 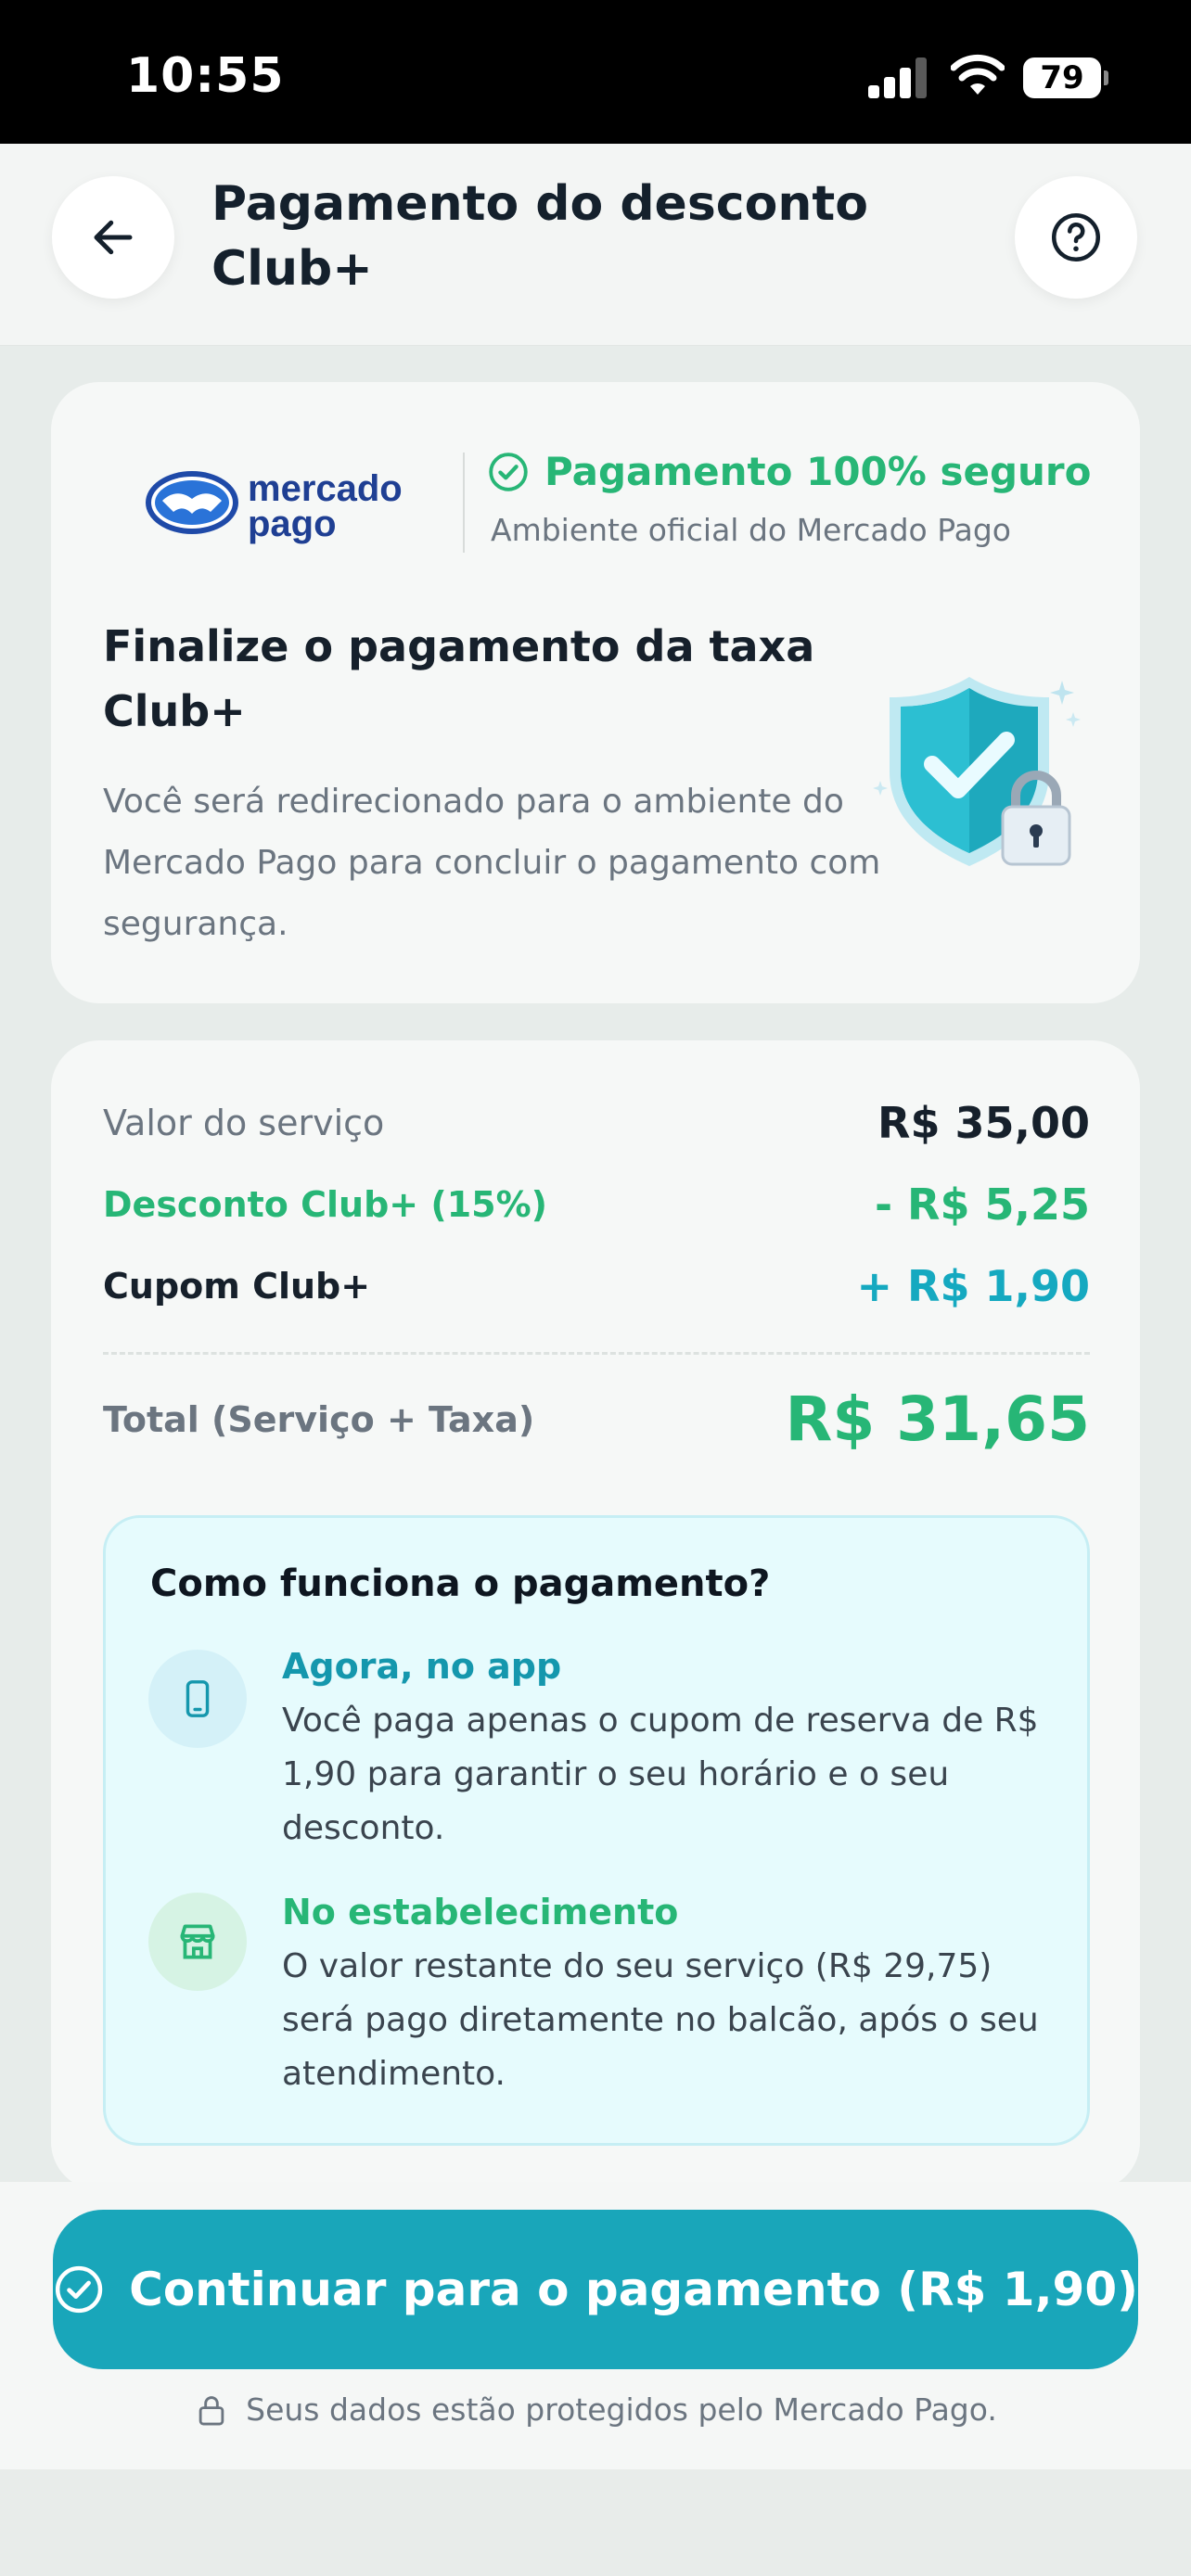 I want to click on page-title: Pagamento do desconto Club+, so click(x=539, y=237).